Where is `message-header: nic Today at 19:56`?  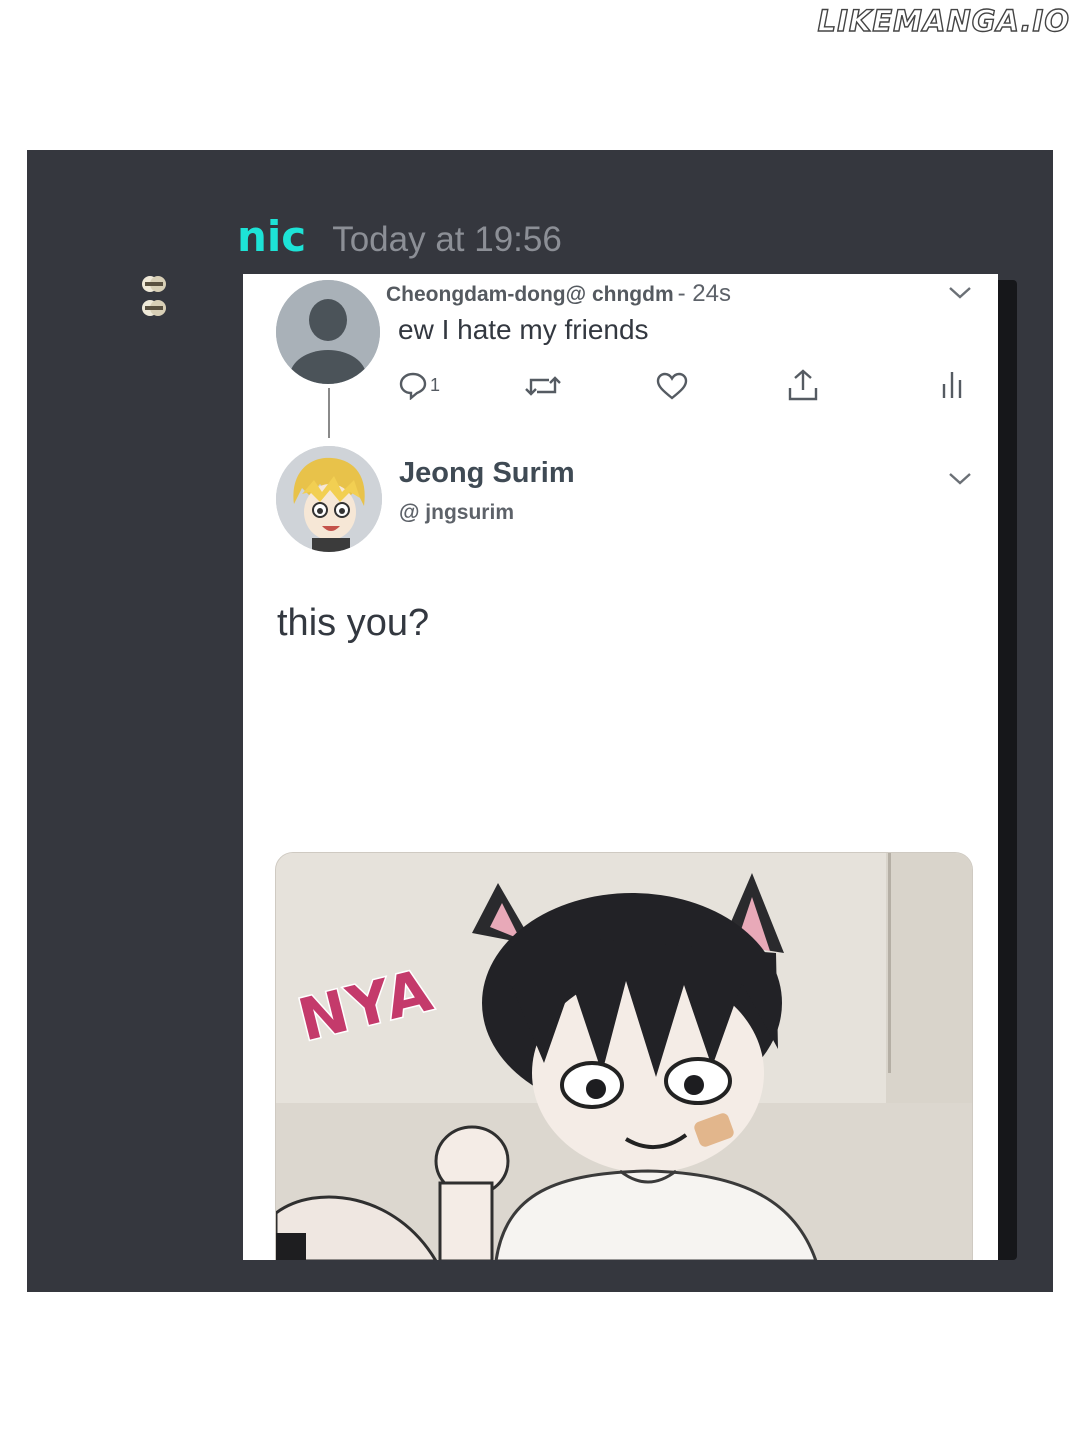 message-header: nic Today at 19:56 is located at coordinates (399, 236).